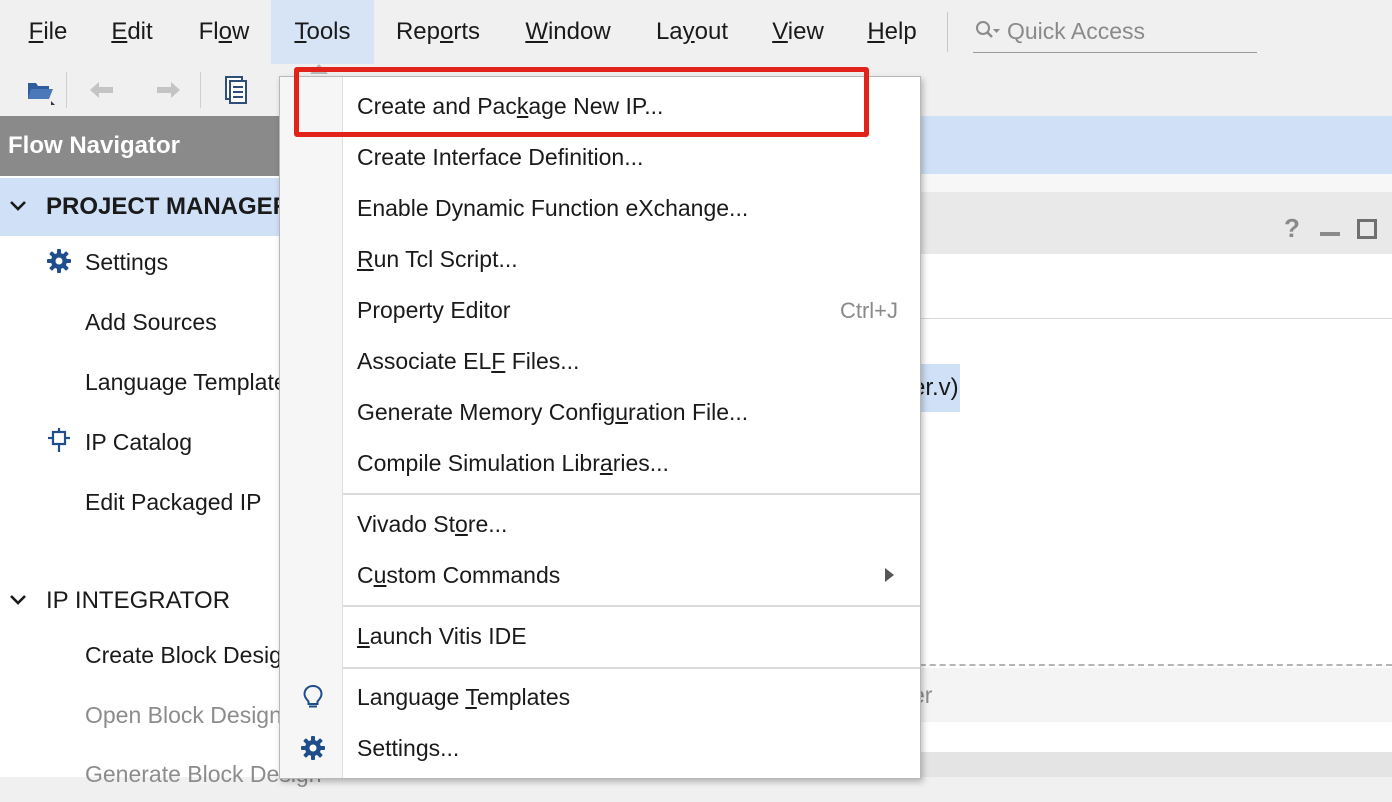 The height and width of the screenshot is (802, 1392). Describe the element at coordinates (161, 774) in the screenshot. I see `nav-item-generate-block-design: Generate Block Design` at that location.